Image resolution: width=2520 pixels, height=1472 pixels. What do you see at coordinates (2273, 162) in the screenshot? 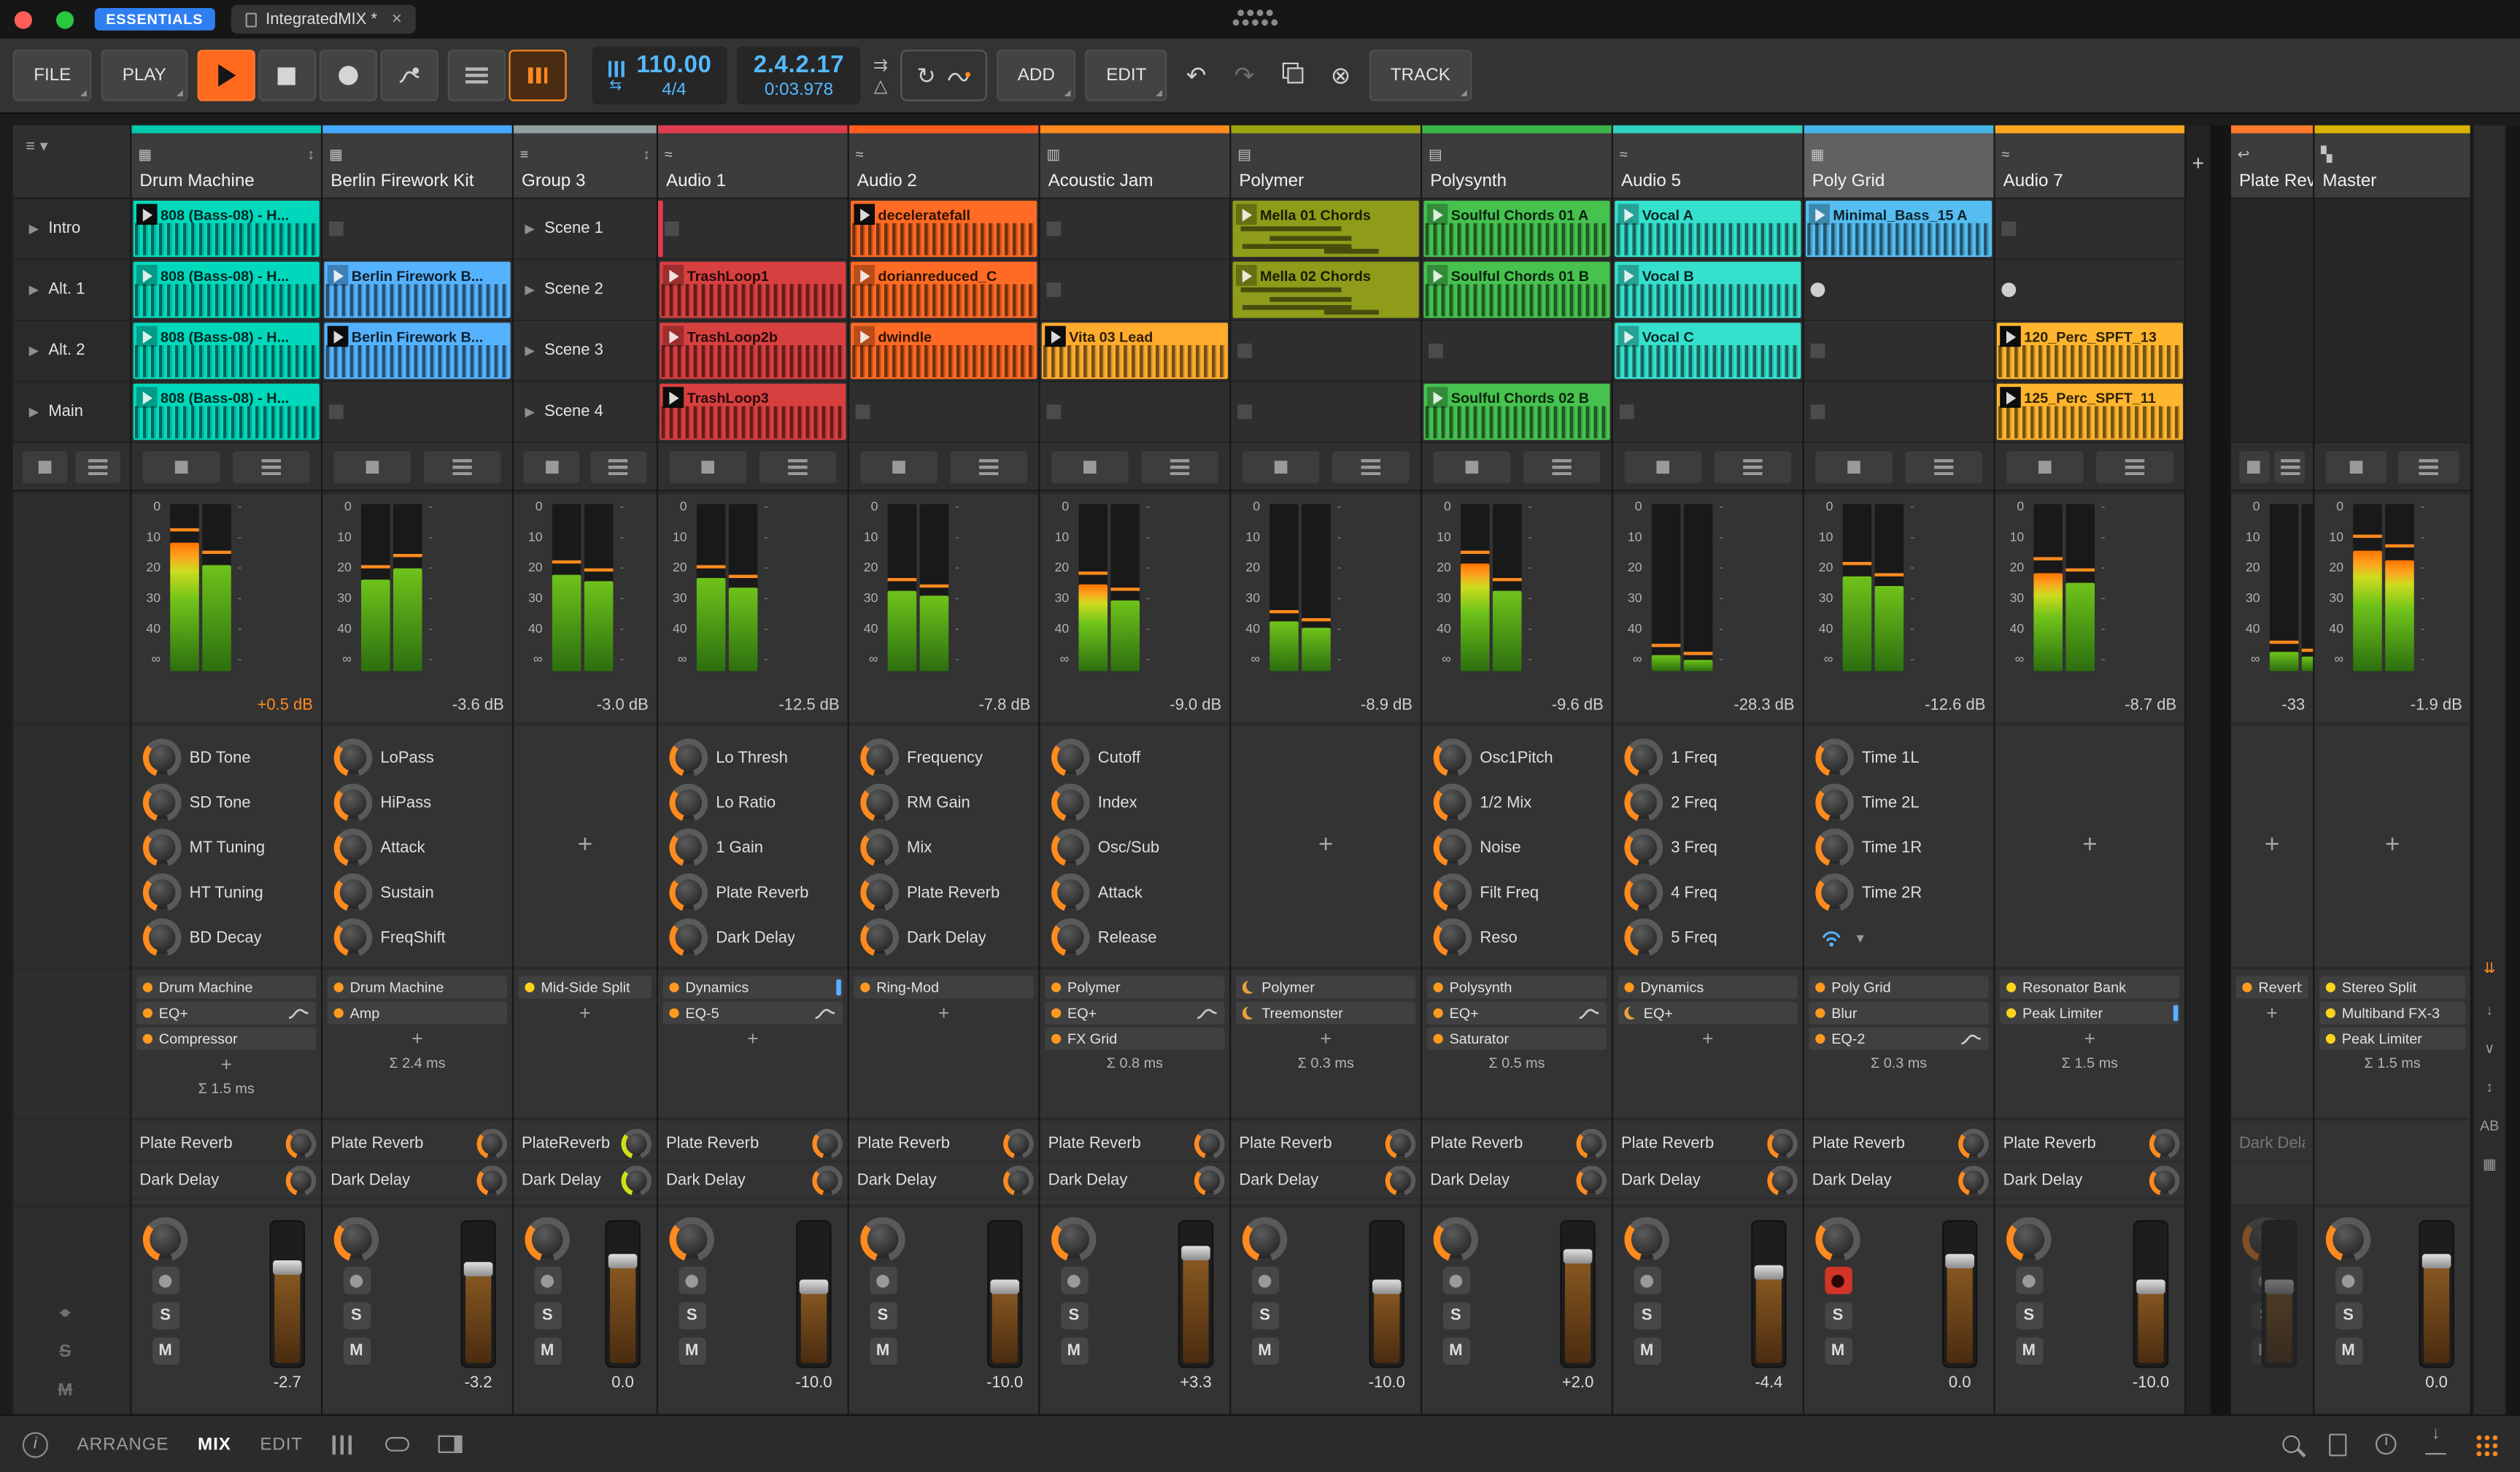
I see `track-header: ↩ Plate Reverb` at bounding box center [2273, 162].